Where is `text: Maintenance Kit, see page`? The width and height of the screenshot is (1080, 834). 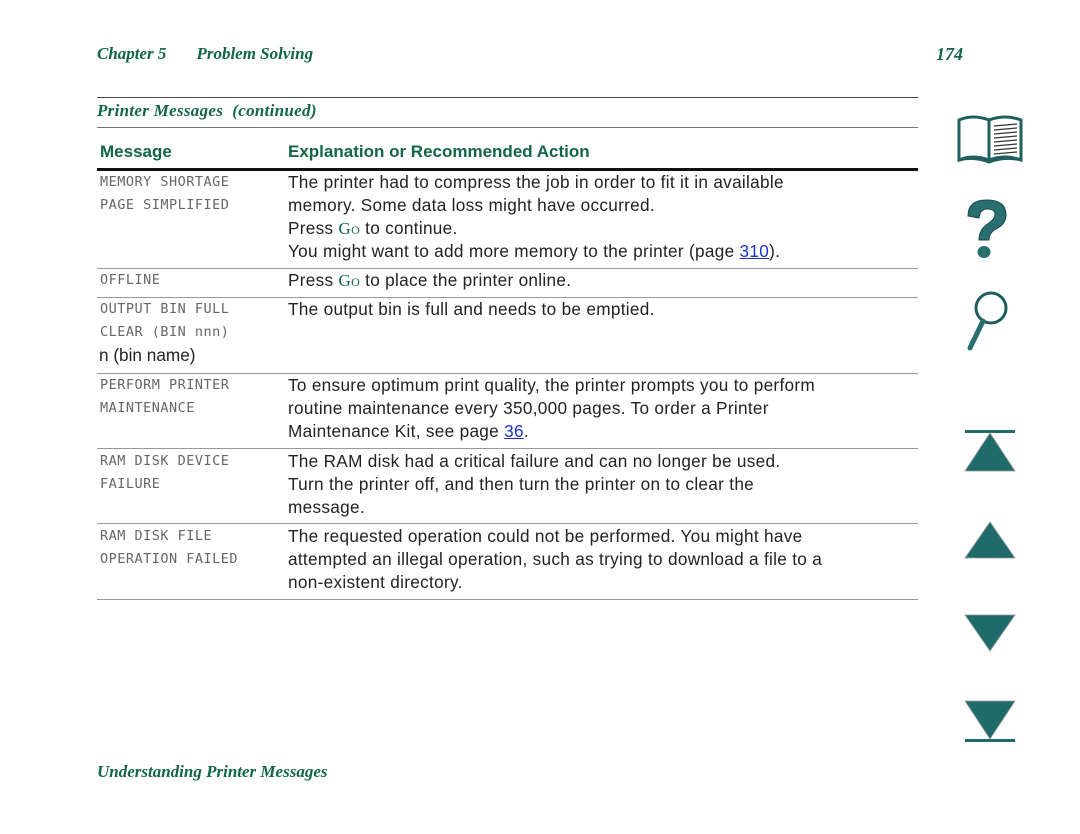 text: Maintenance Kit, see page is located at coordinates (396, 431).